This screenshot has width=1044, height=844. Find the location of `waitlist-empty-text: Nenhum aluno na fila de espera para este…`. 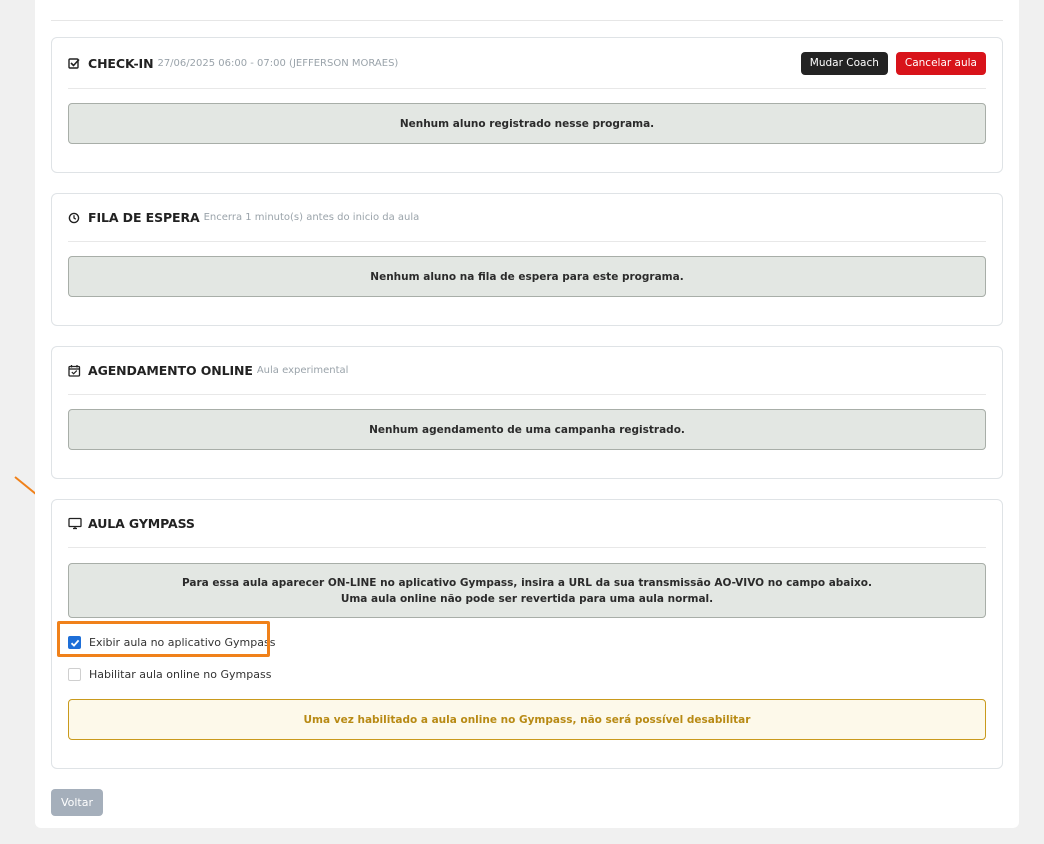

waitlist-empty-text: Nenhum aluno na fila de espera para este… is located at coordinates (527, 276).